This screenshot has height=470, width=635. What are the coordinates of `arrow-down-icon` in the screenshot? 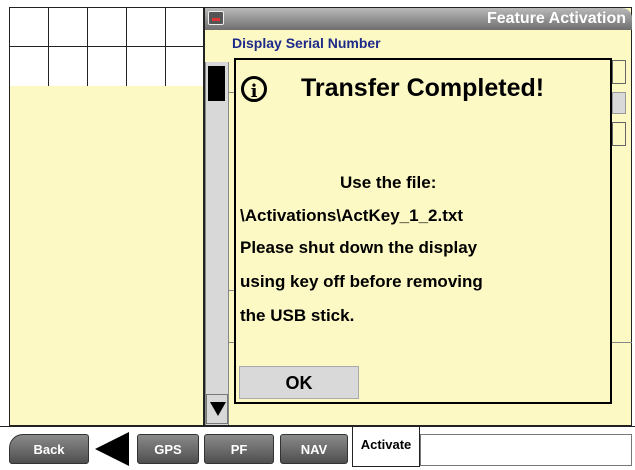 It's located at (218, 409).